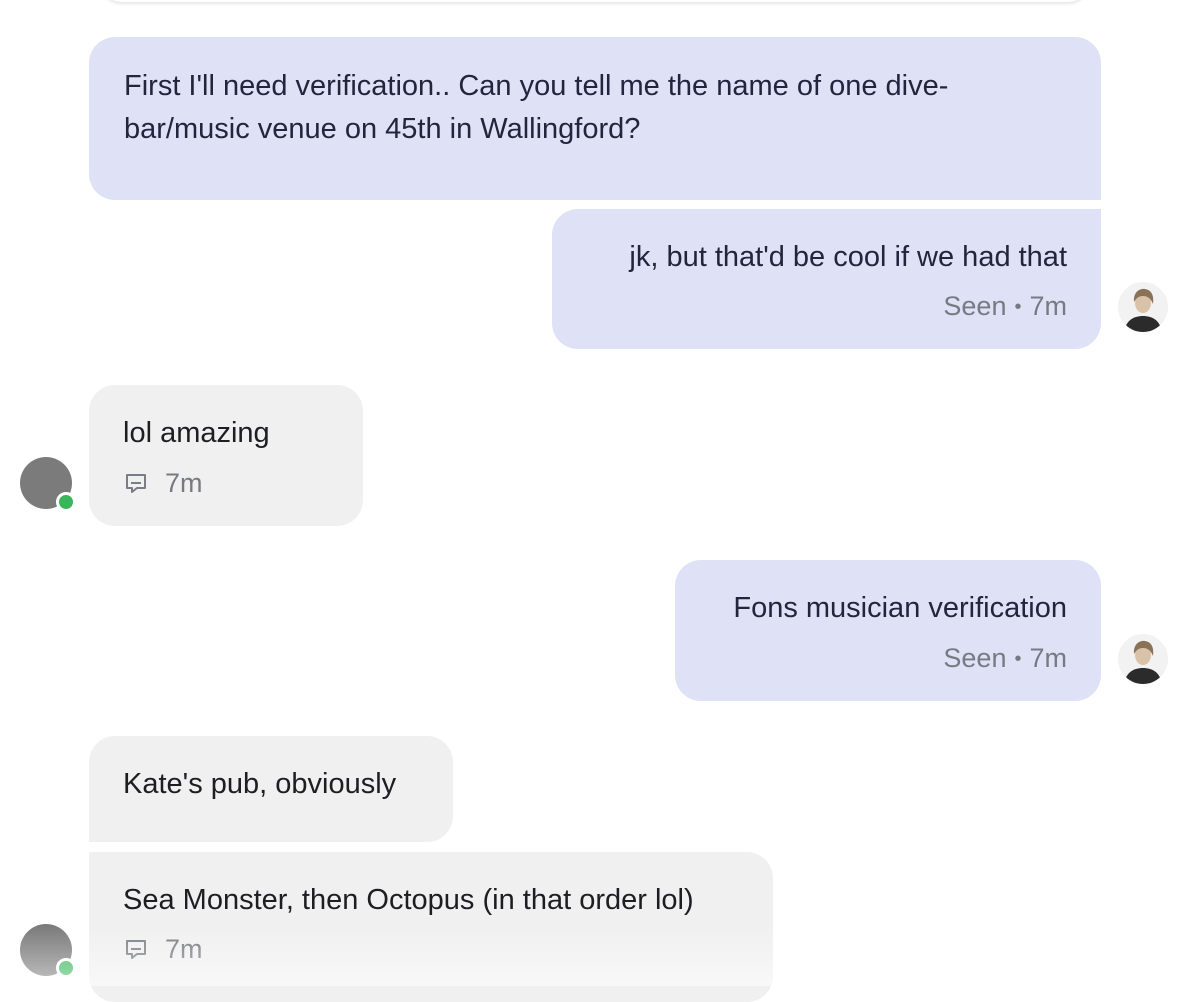 This screenshot has height=1002, width=1200. I want to click on message-text: Fons musician verification, so click(900, 608).